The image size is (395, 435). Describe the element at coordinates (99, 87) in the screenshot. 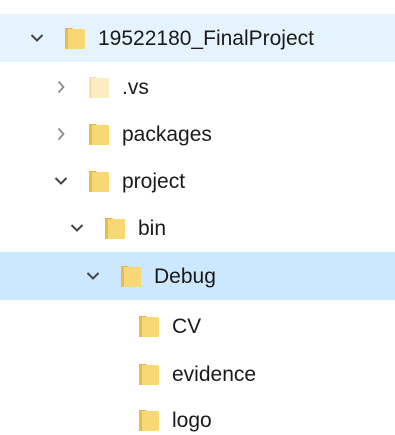

I see `folder-hidden-icon` at that location.